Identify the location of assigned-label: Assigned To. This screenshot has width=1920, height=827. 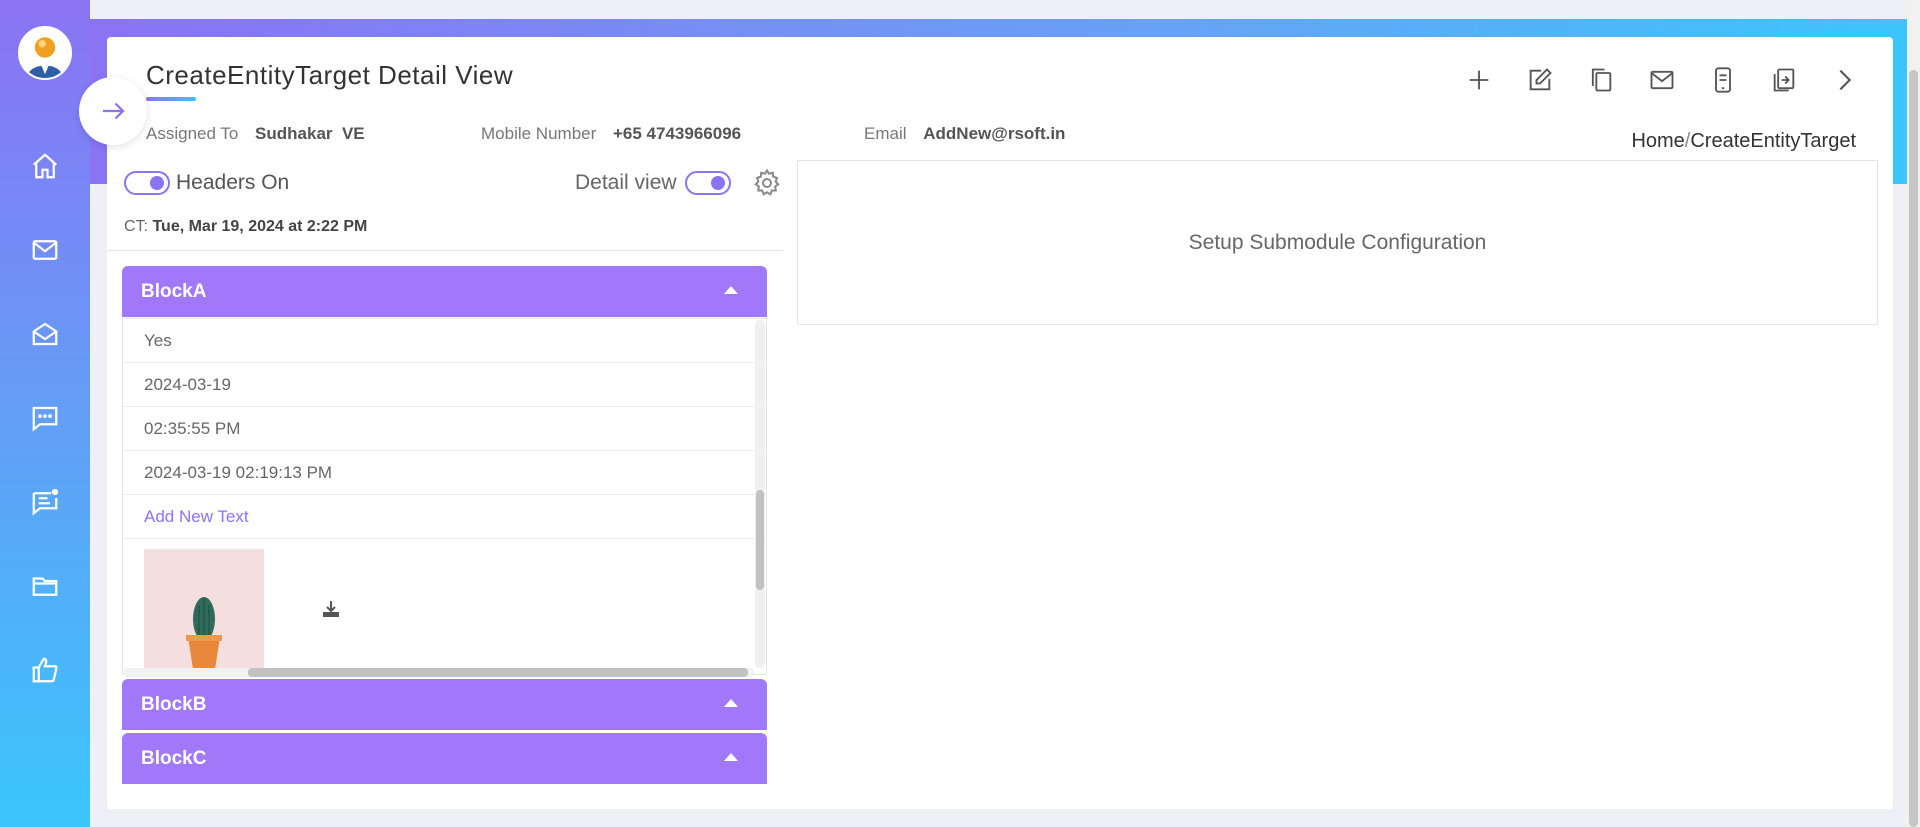
(192, 133).